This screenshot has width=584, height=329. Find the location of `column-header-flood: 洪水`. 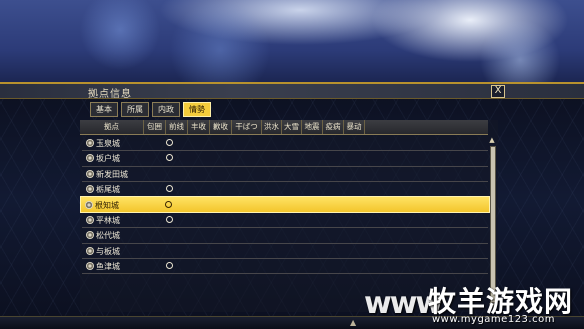

column-header-flood: 洪水 is located at coordinates (272, 127).